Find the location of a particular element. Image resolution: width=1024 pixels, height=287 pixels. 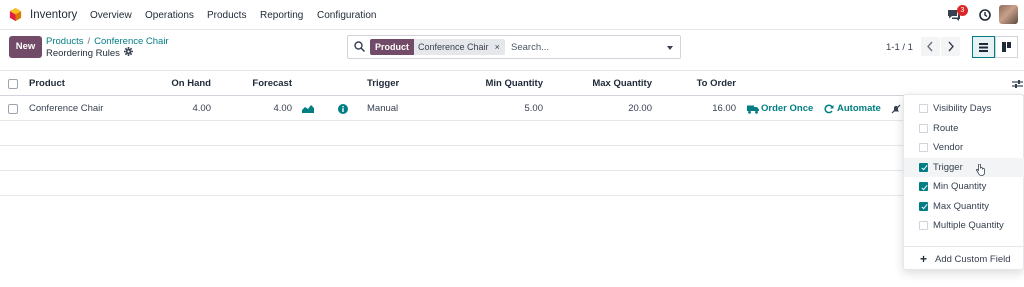

facet-remove-icon: × is located at coordinates (498, 47).